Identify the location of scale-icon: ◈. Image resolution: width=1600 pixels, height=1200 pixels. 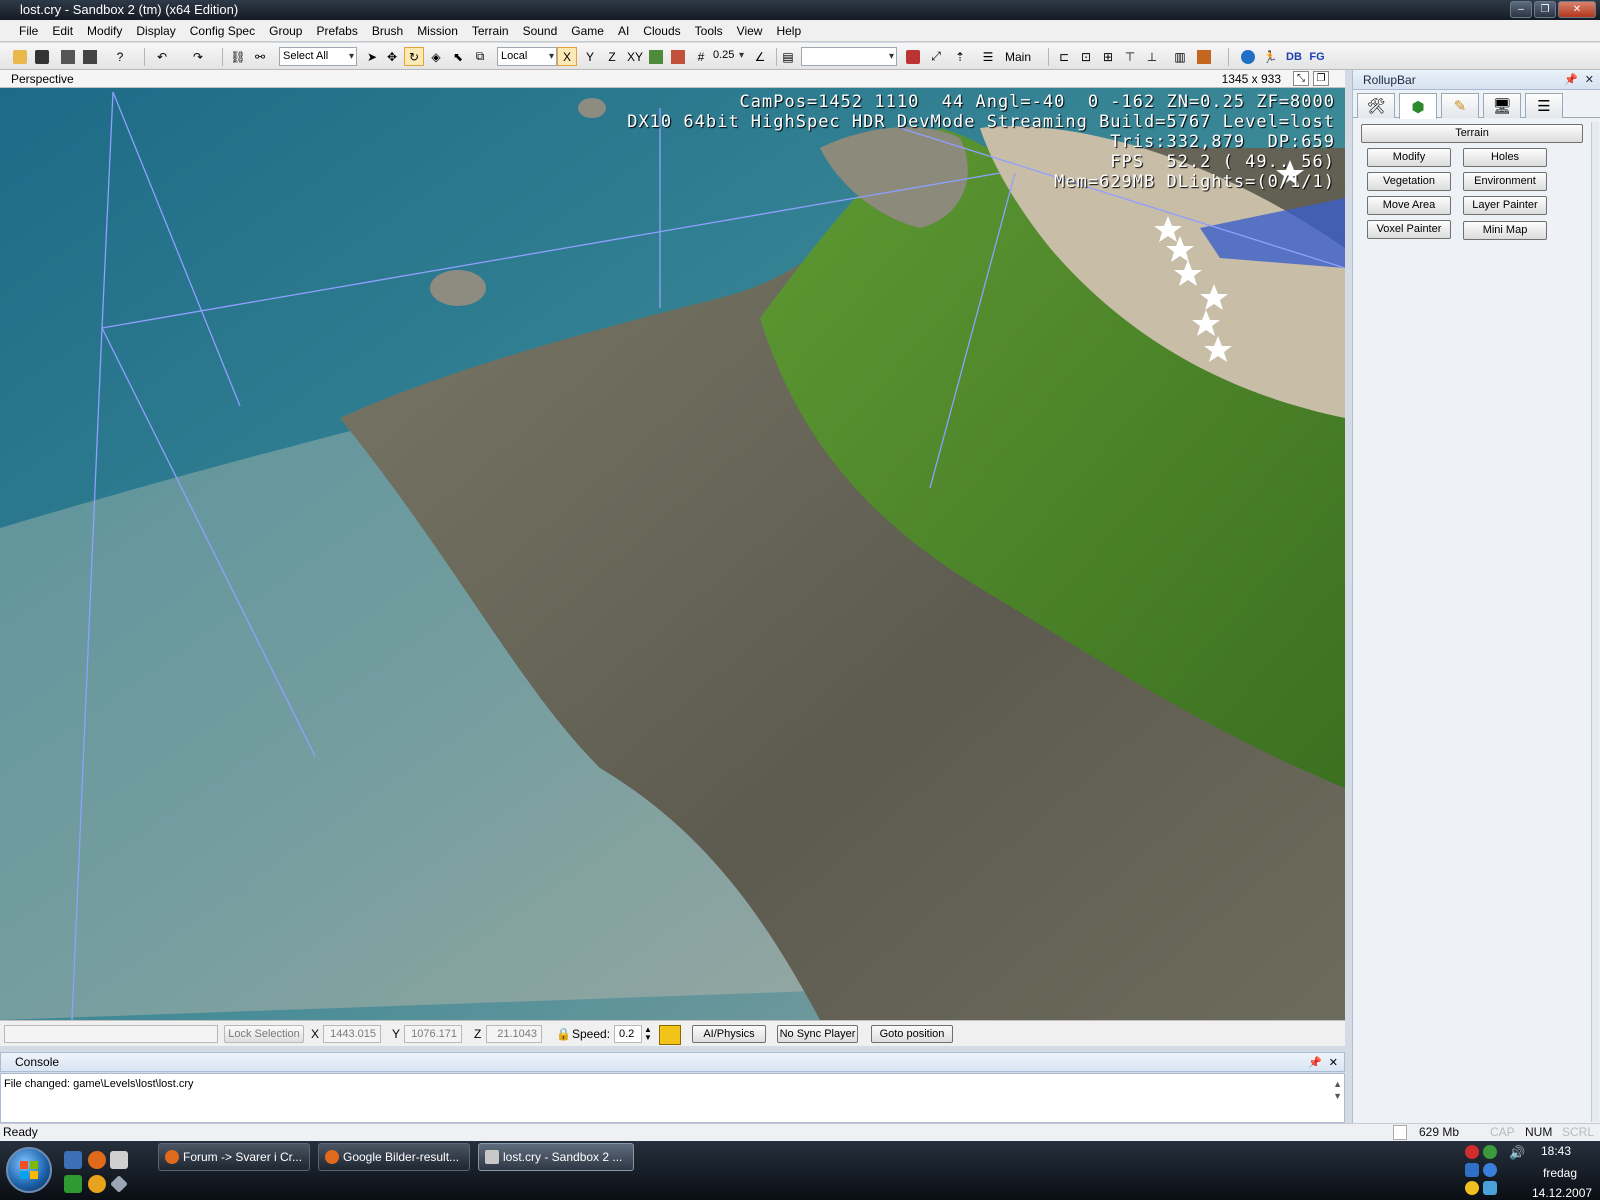
(436, 56).